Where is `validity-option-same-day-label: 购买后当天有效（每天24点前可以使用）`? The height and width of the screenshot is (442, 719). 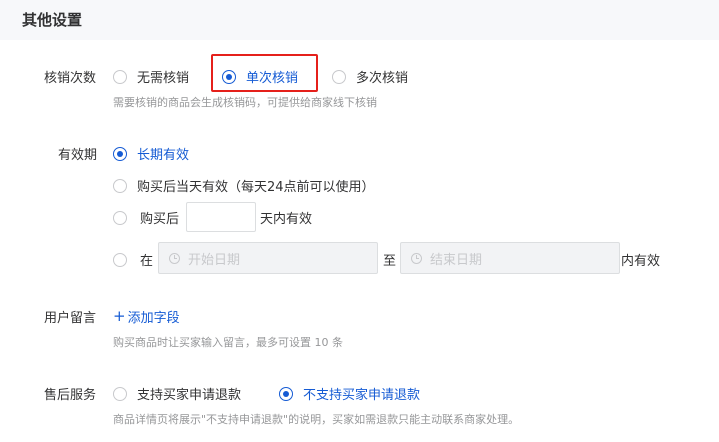 validity-option-same-day-label: 购买后当天有效（每天24点前可以使用） is located at coordinates (256, 187).